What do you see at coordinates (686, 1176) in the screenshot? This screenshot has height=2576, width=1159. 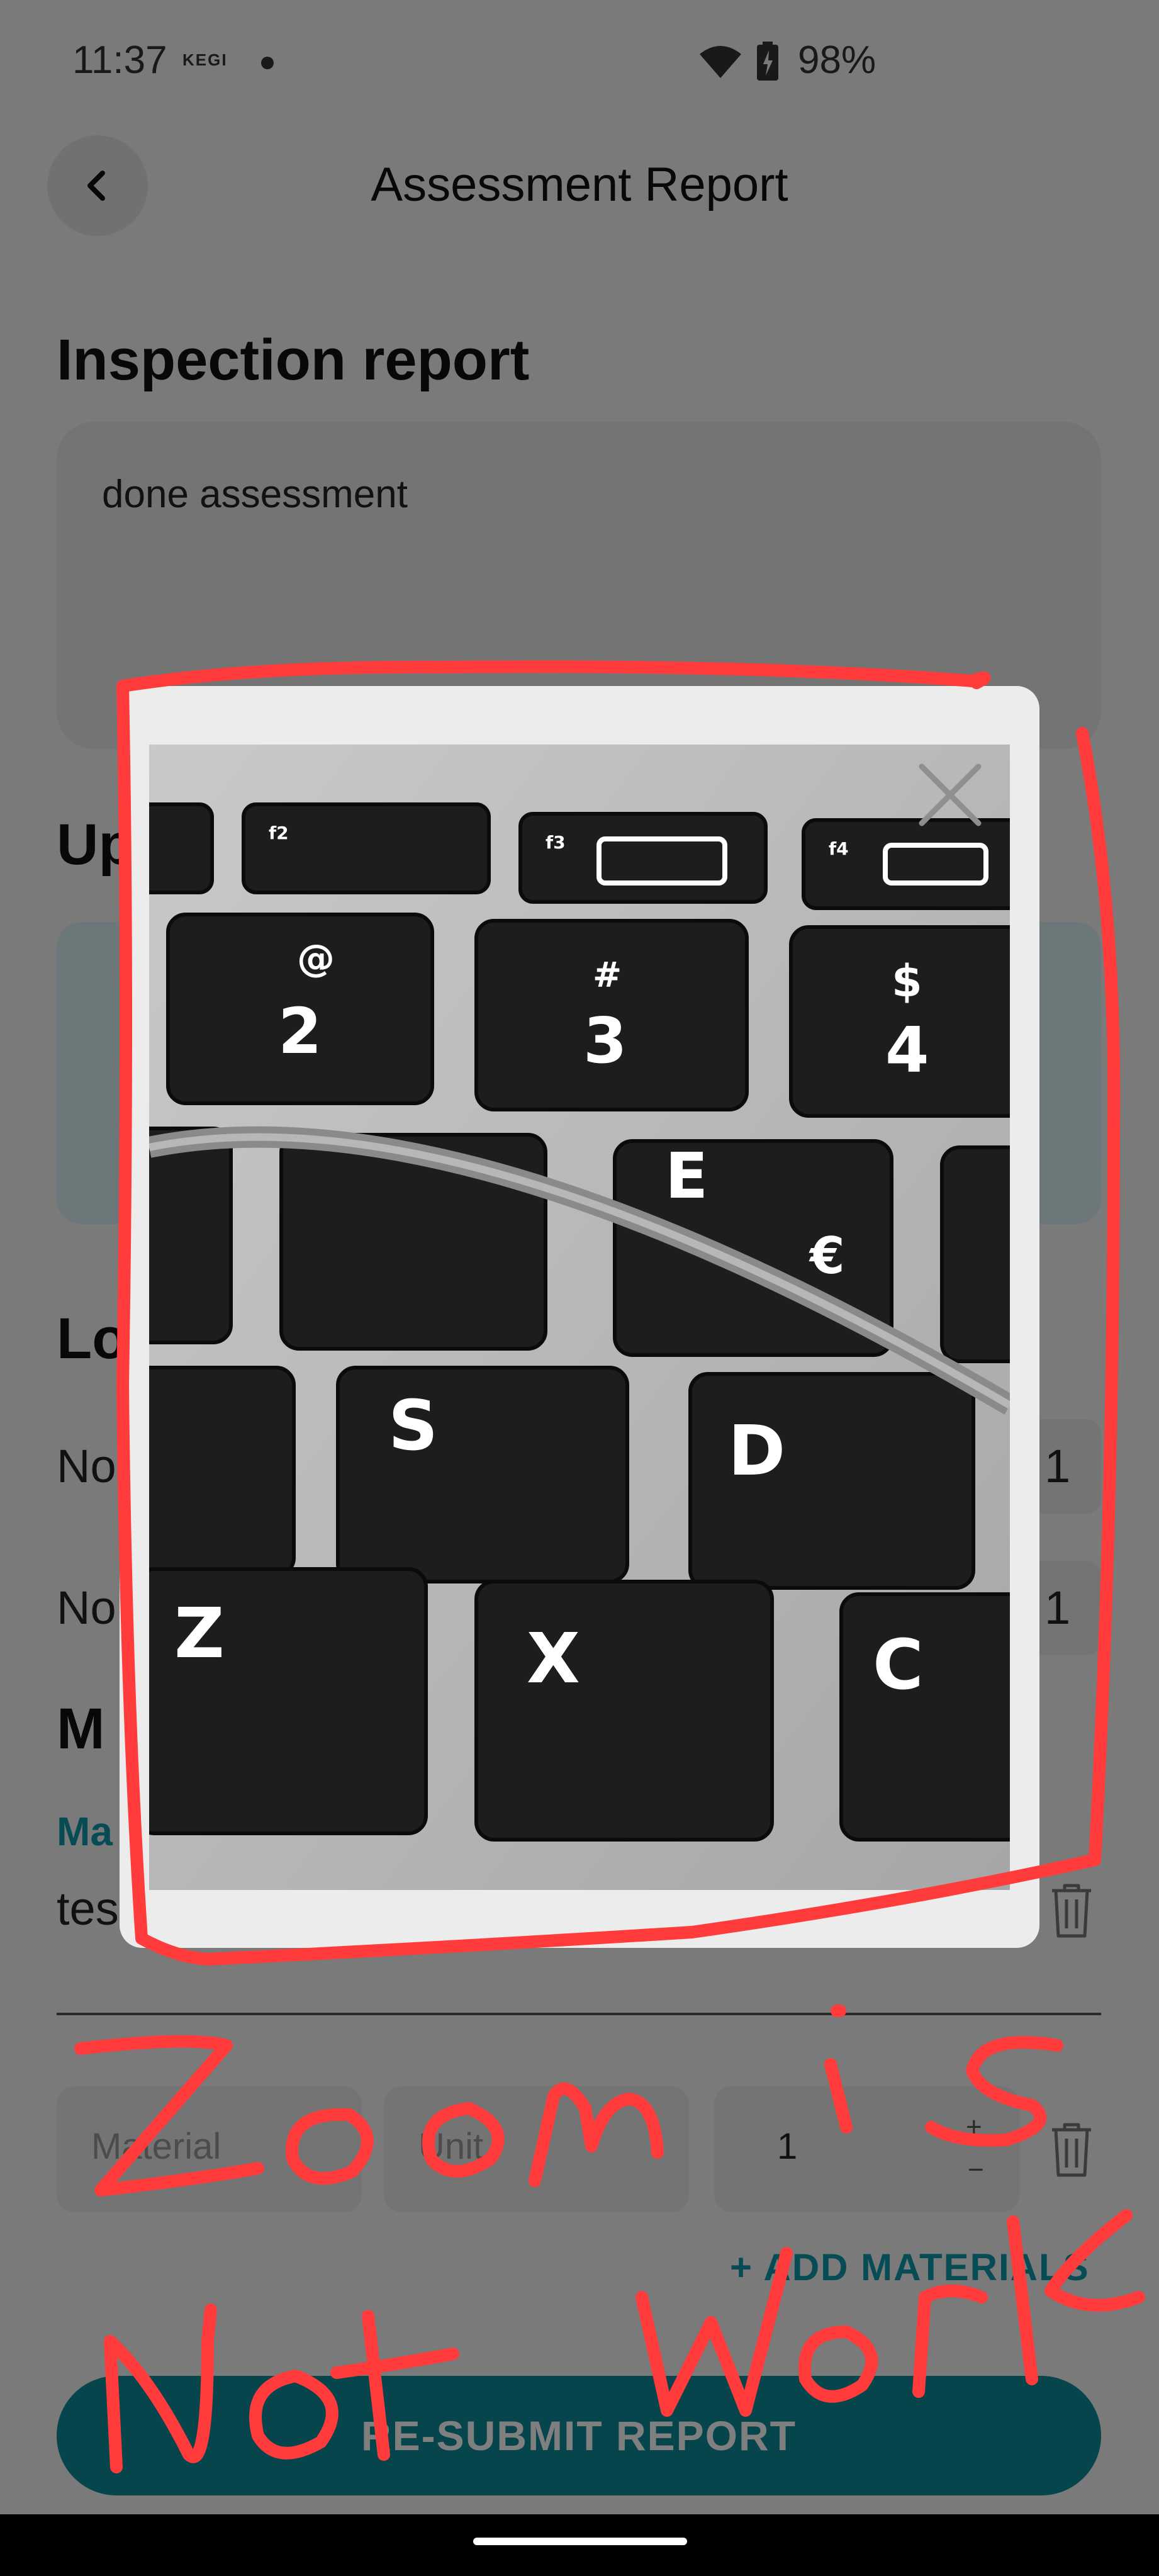 I see `svg-text: E` at bounding box center [686, 1176].